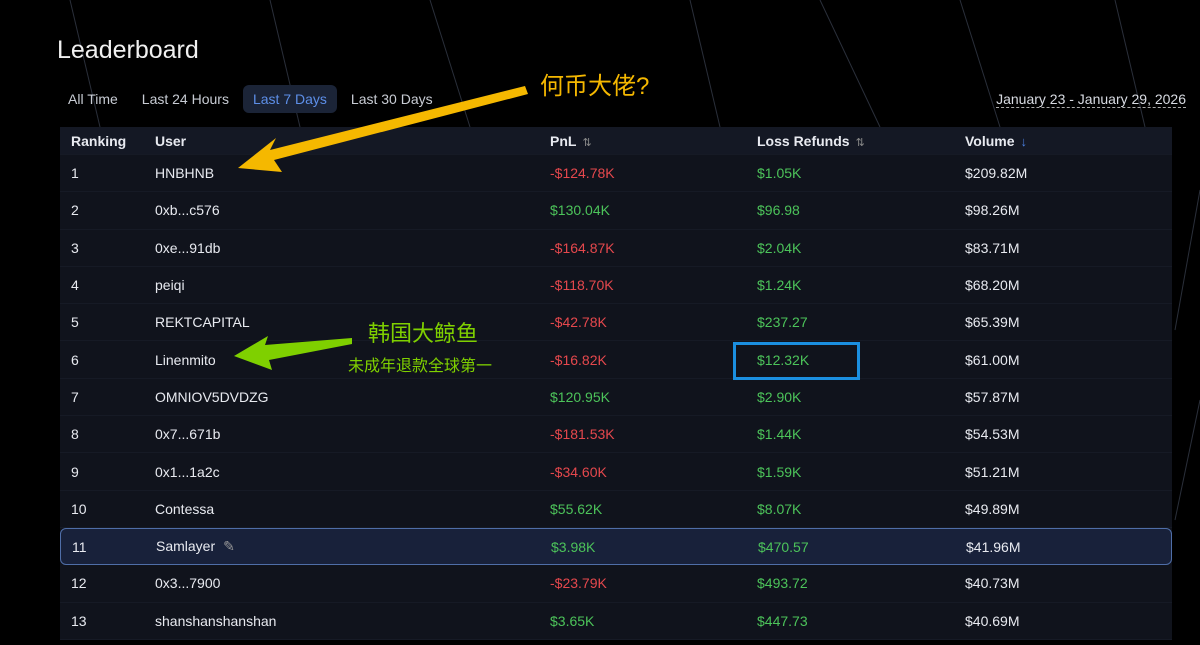 The height and width of the screenshot is (645, 1200). What do you see at coordinates (79, 620) in the screenshot?
I see `rank: 13` at bounding box center [79, 620].